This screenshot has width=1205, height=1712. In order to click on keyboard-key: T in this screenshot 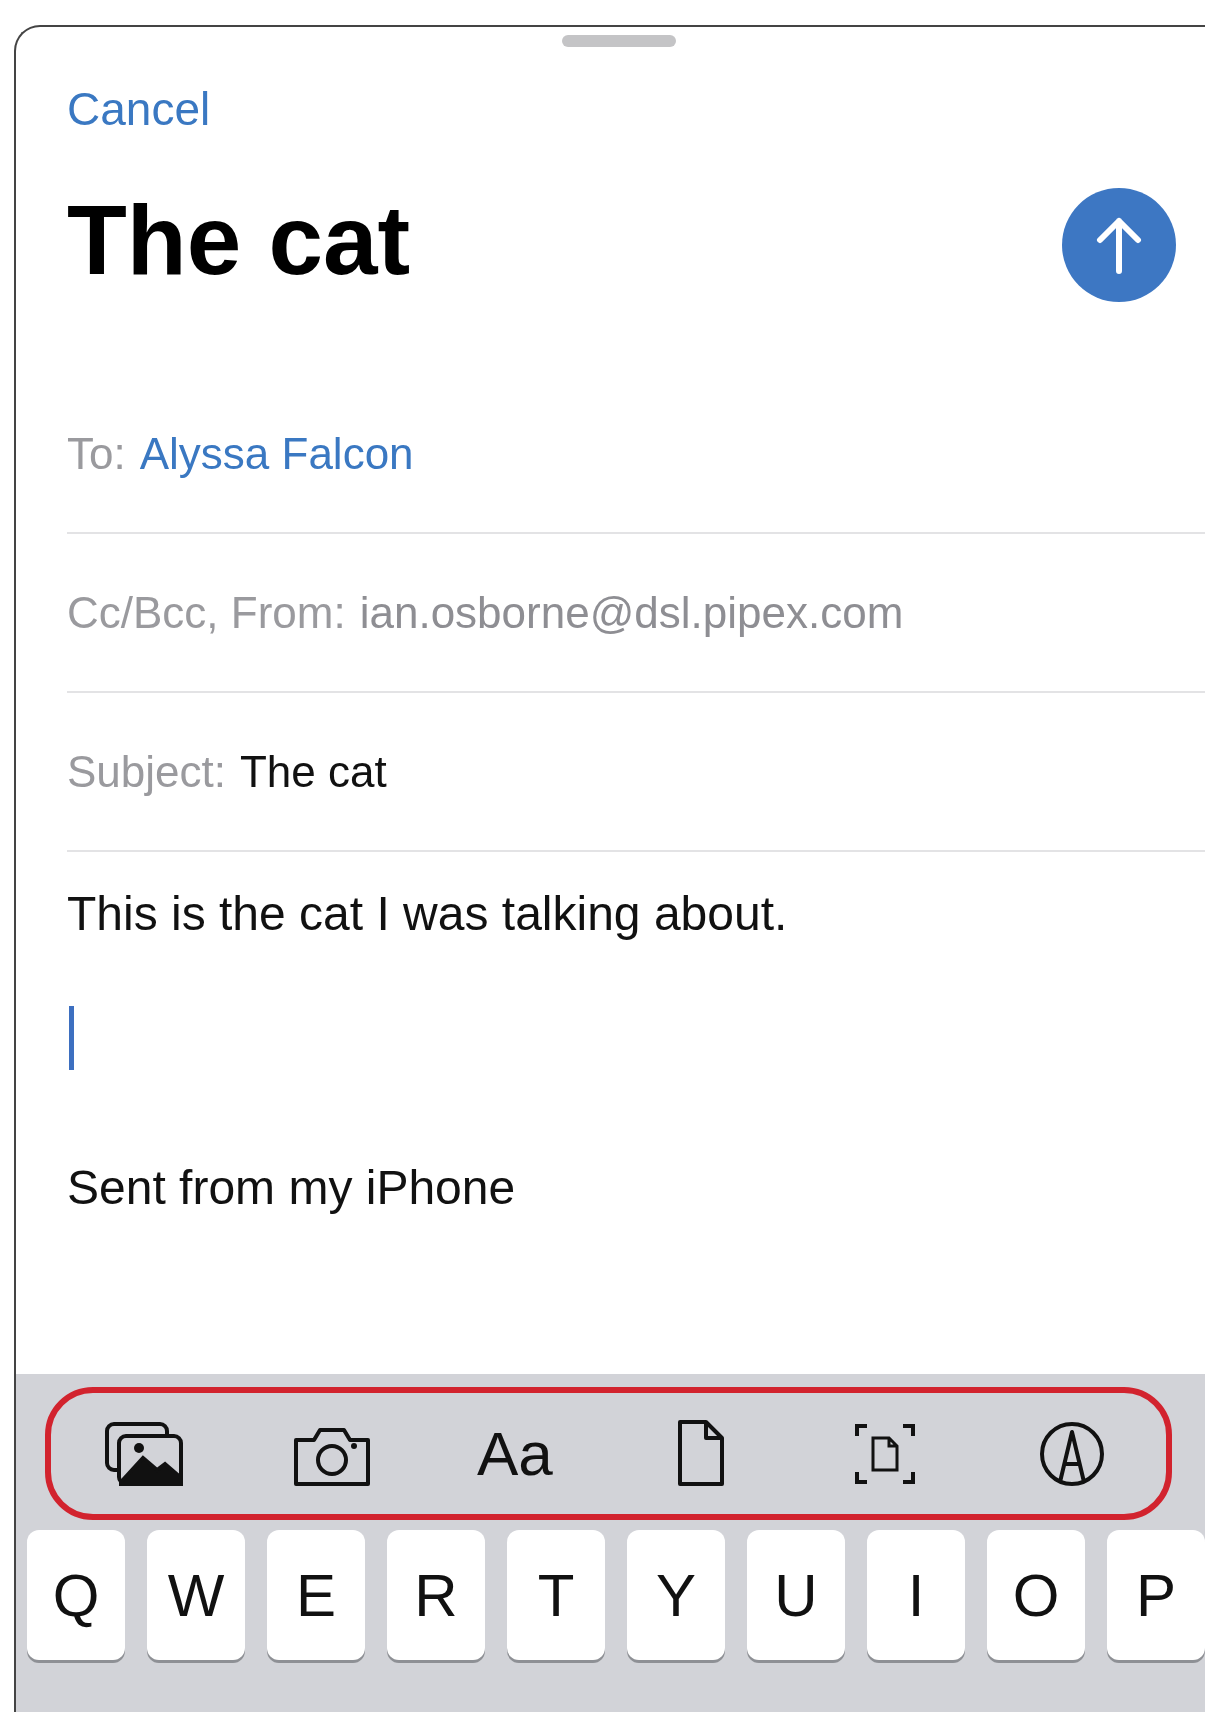, I will do `click(556, 1595)`.